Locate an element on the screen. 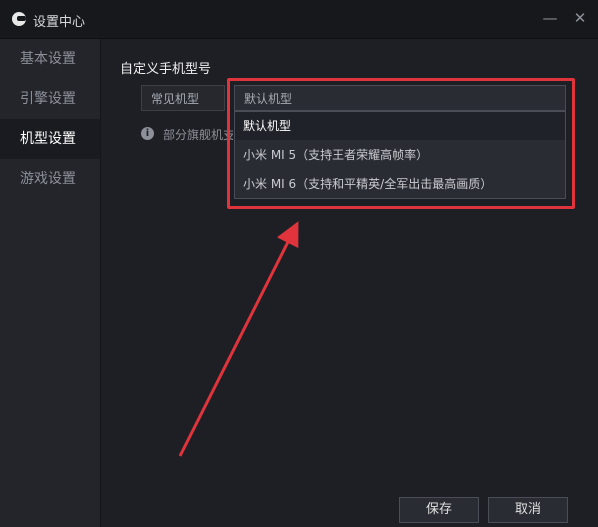 This screenshot has height=527, width=598. annotation-arrow is located at coordinates (238, 339).